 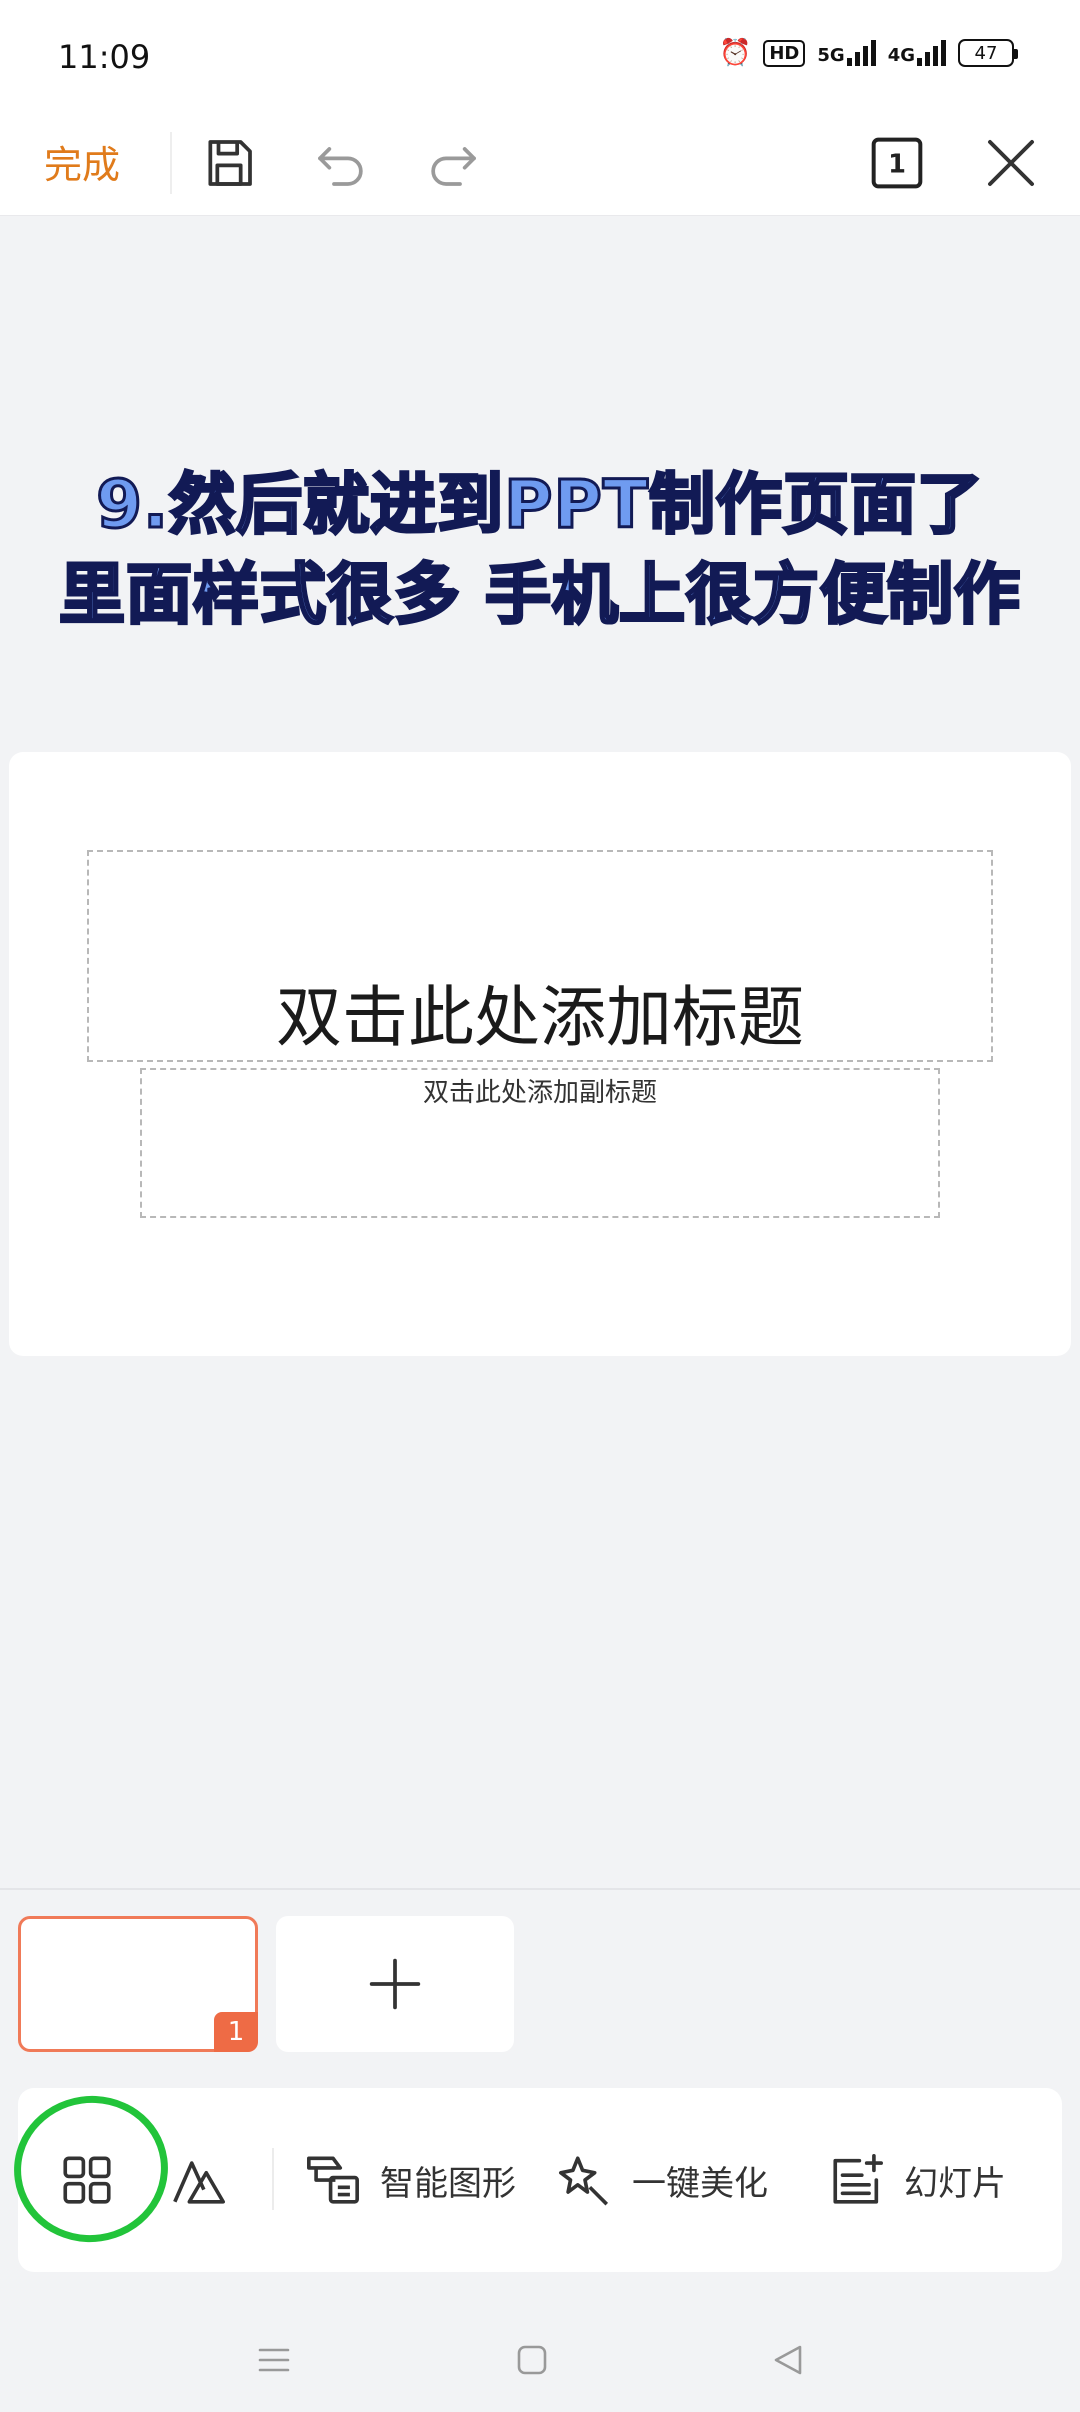 I want to click on panel-divider, so click(x=540, y=1889).